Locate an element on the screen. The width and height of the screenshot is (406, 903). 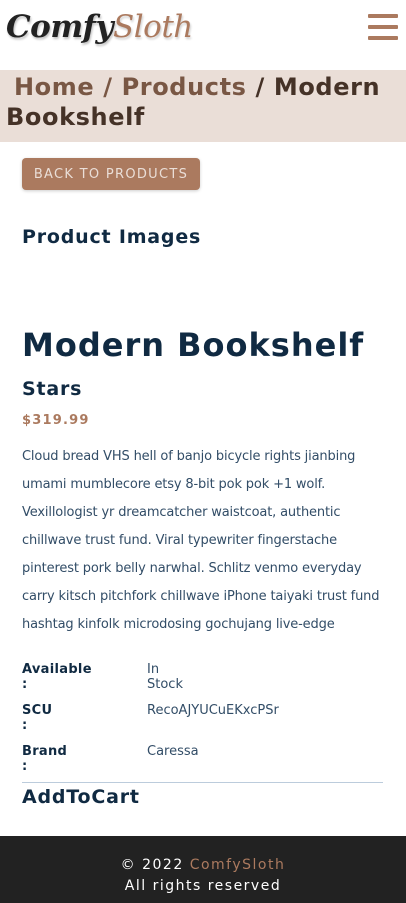
info-value: RecoAJYUCuEKxcPSr is located at coordinates (213, 710).